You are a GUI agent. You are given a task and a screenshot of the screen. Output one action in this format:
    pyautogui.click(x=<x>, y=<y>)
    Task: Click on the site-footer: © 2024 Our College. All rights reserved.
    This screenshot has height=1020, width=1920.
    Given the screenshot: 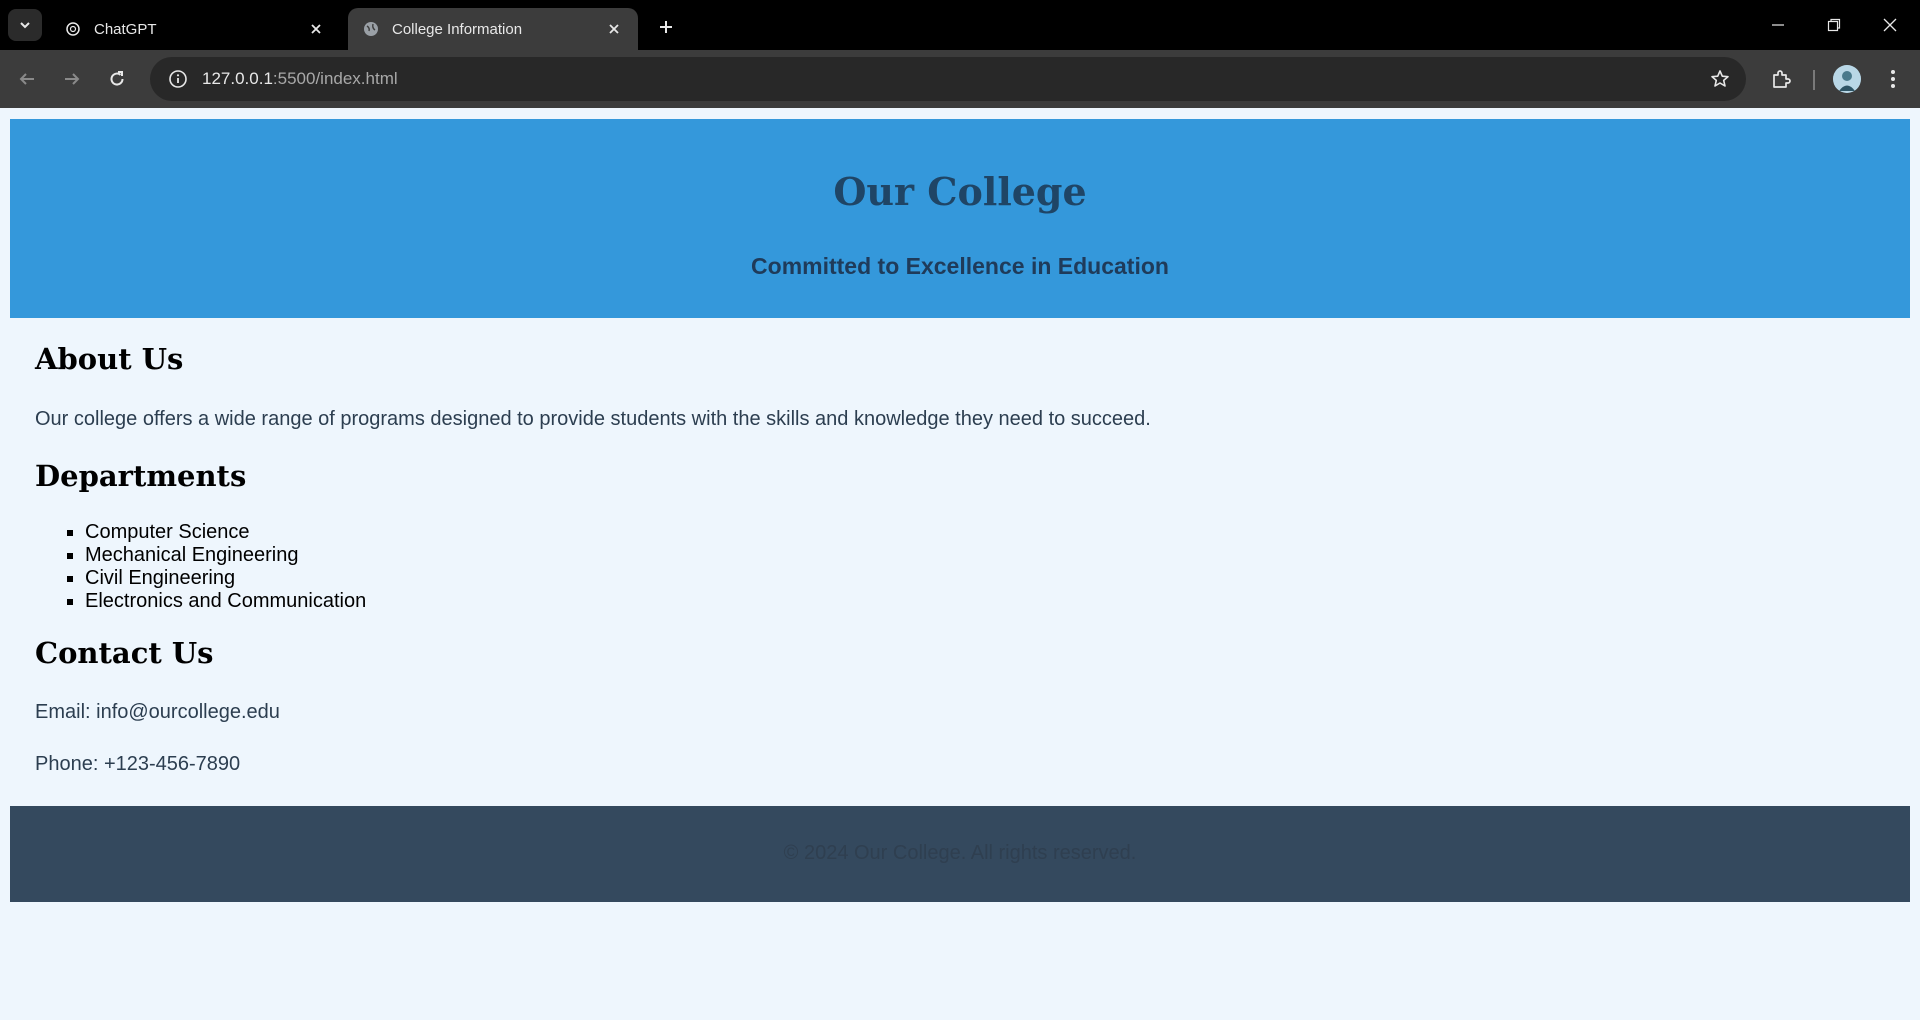 What is the action you would take?
    pyautogui.click(x=960, y=854)
    